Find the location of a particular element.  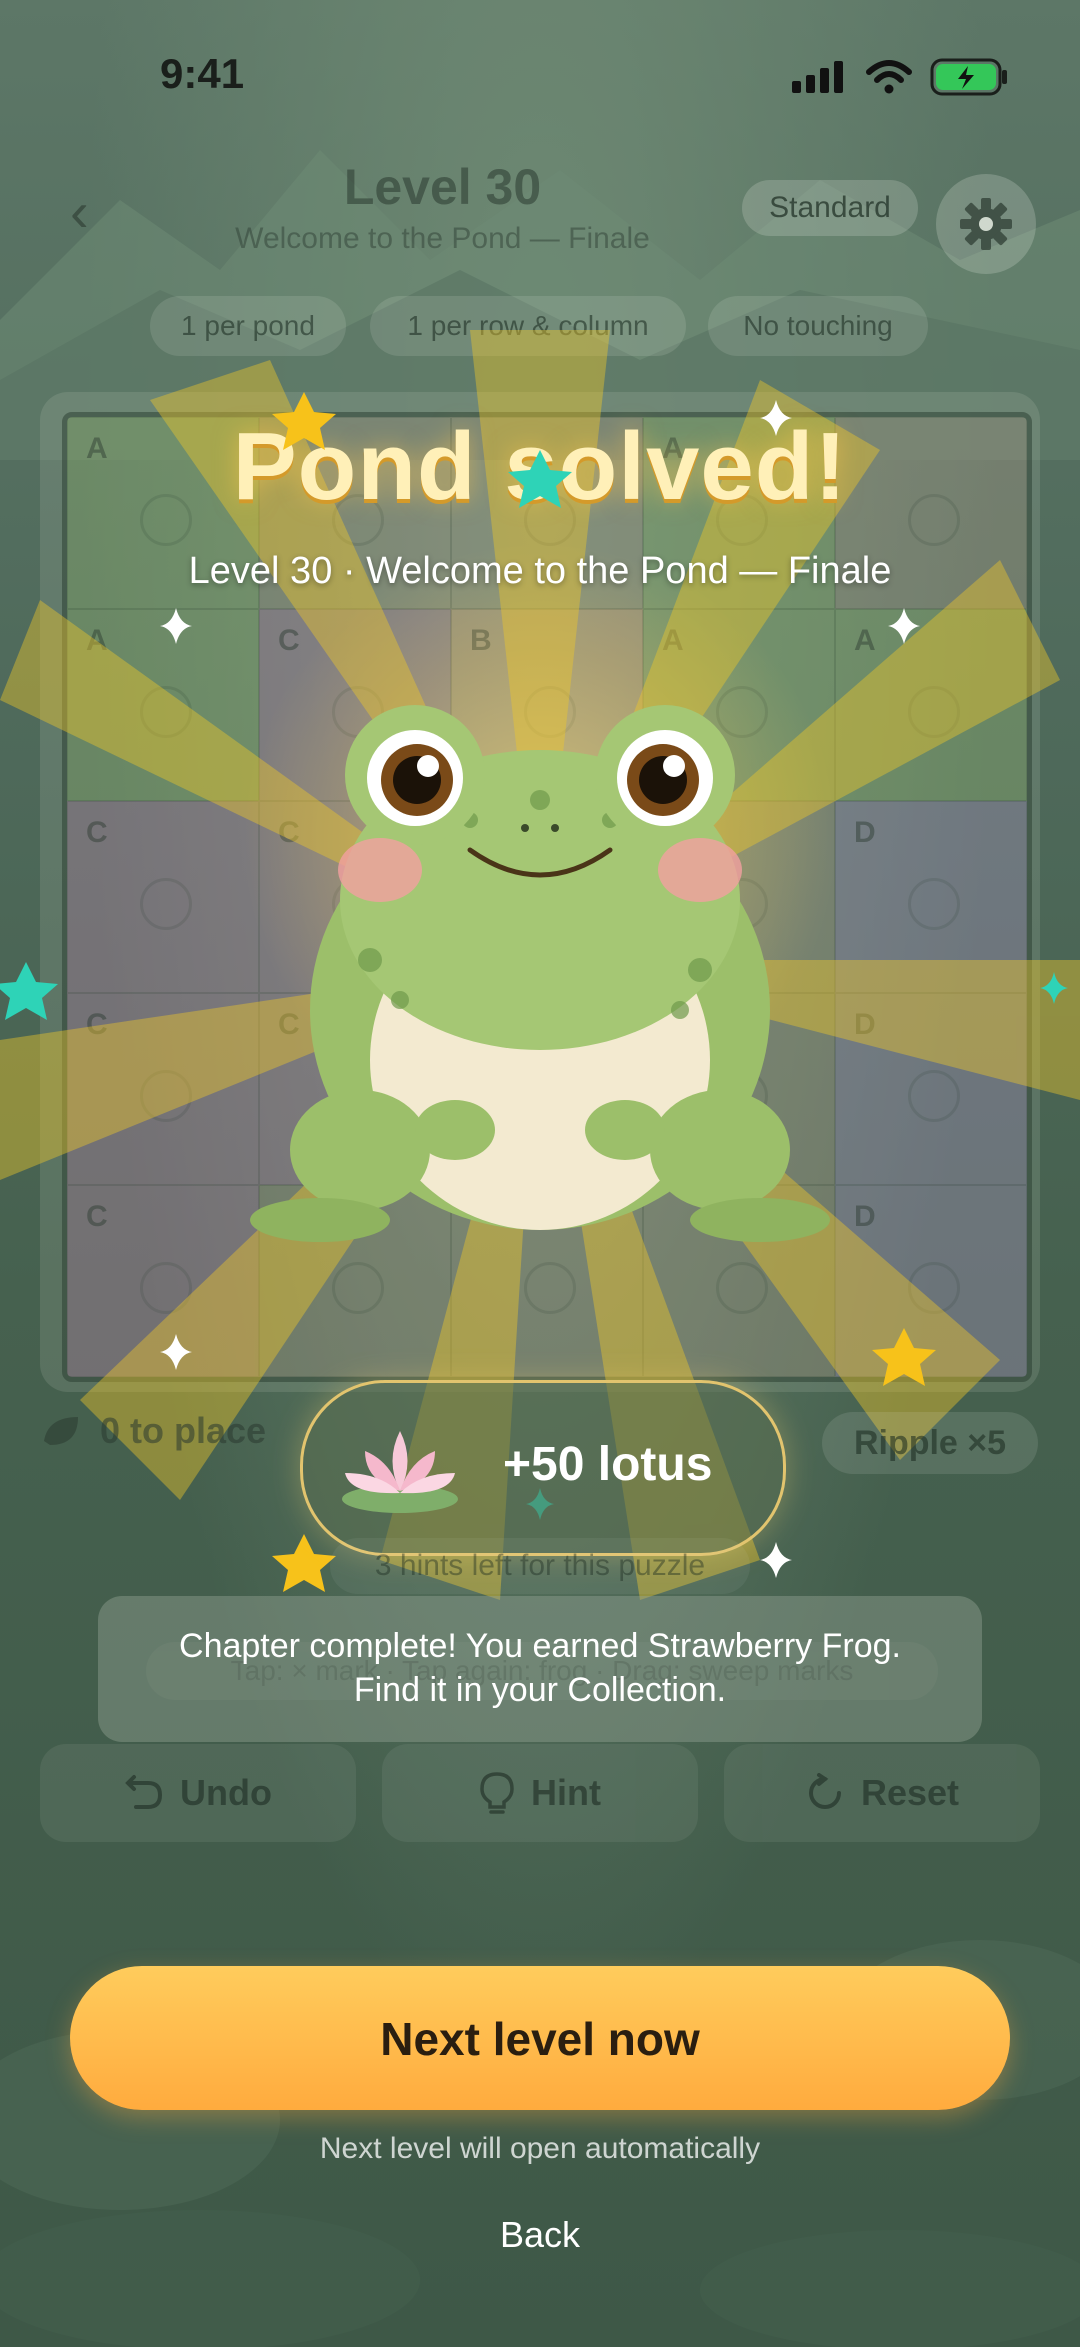

hint-button: Hint is located at coordinates (540, 1793).